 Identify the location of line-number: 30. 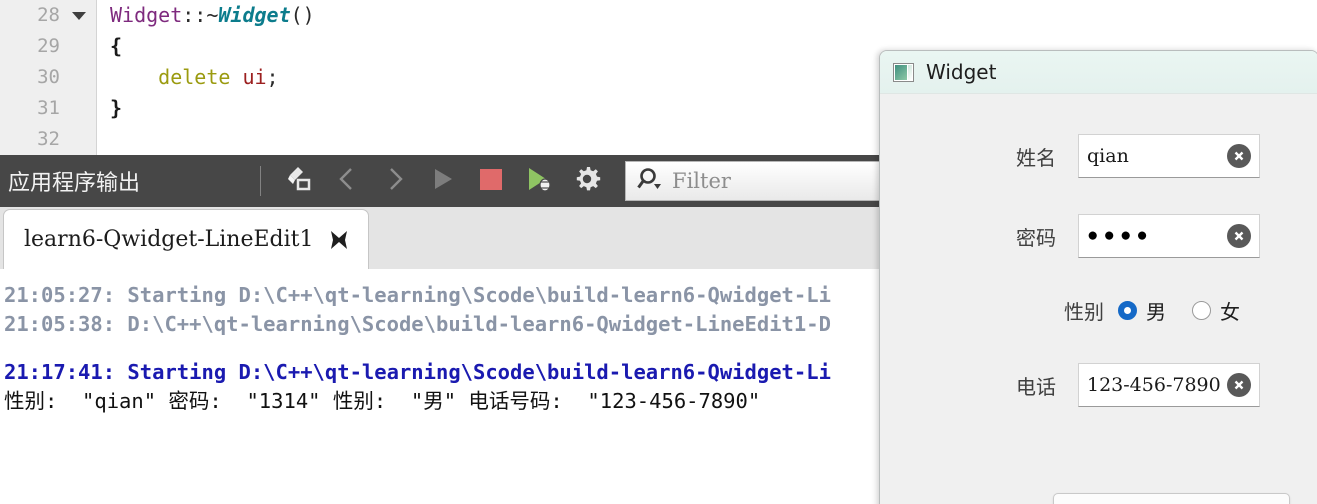
(48, 77).